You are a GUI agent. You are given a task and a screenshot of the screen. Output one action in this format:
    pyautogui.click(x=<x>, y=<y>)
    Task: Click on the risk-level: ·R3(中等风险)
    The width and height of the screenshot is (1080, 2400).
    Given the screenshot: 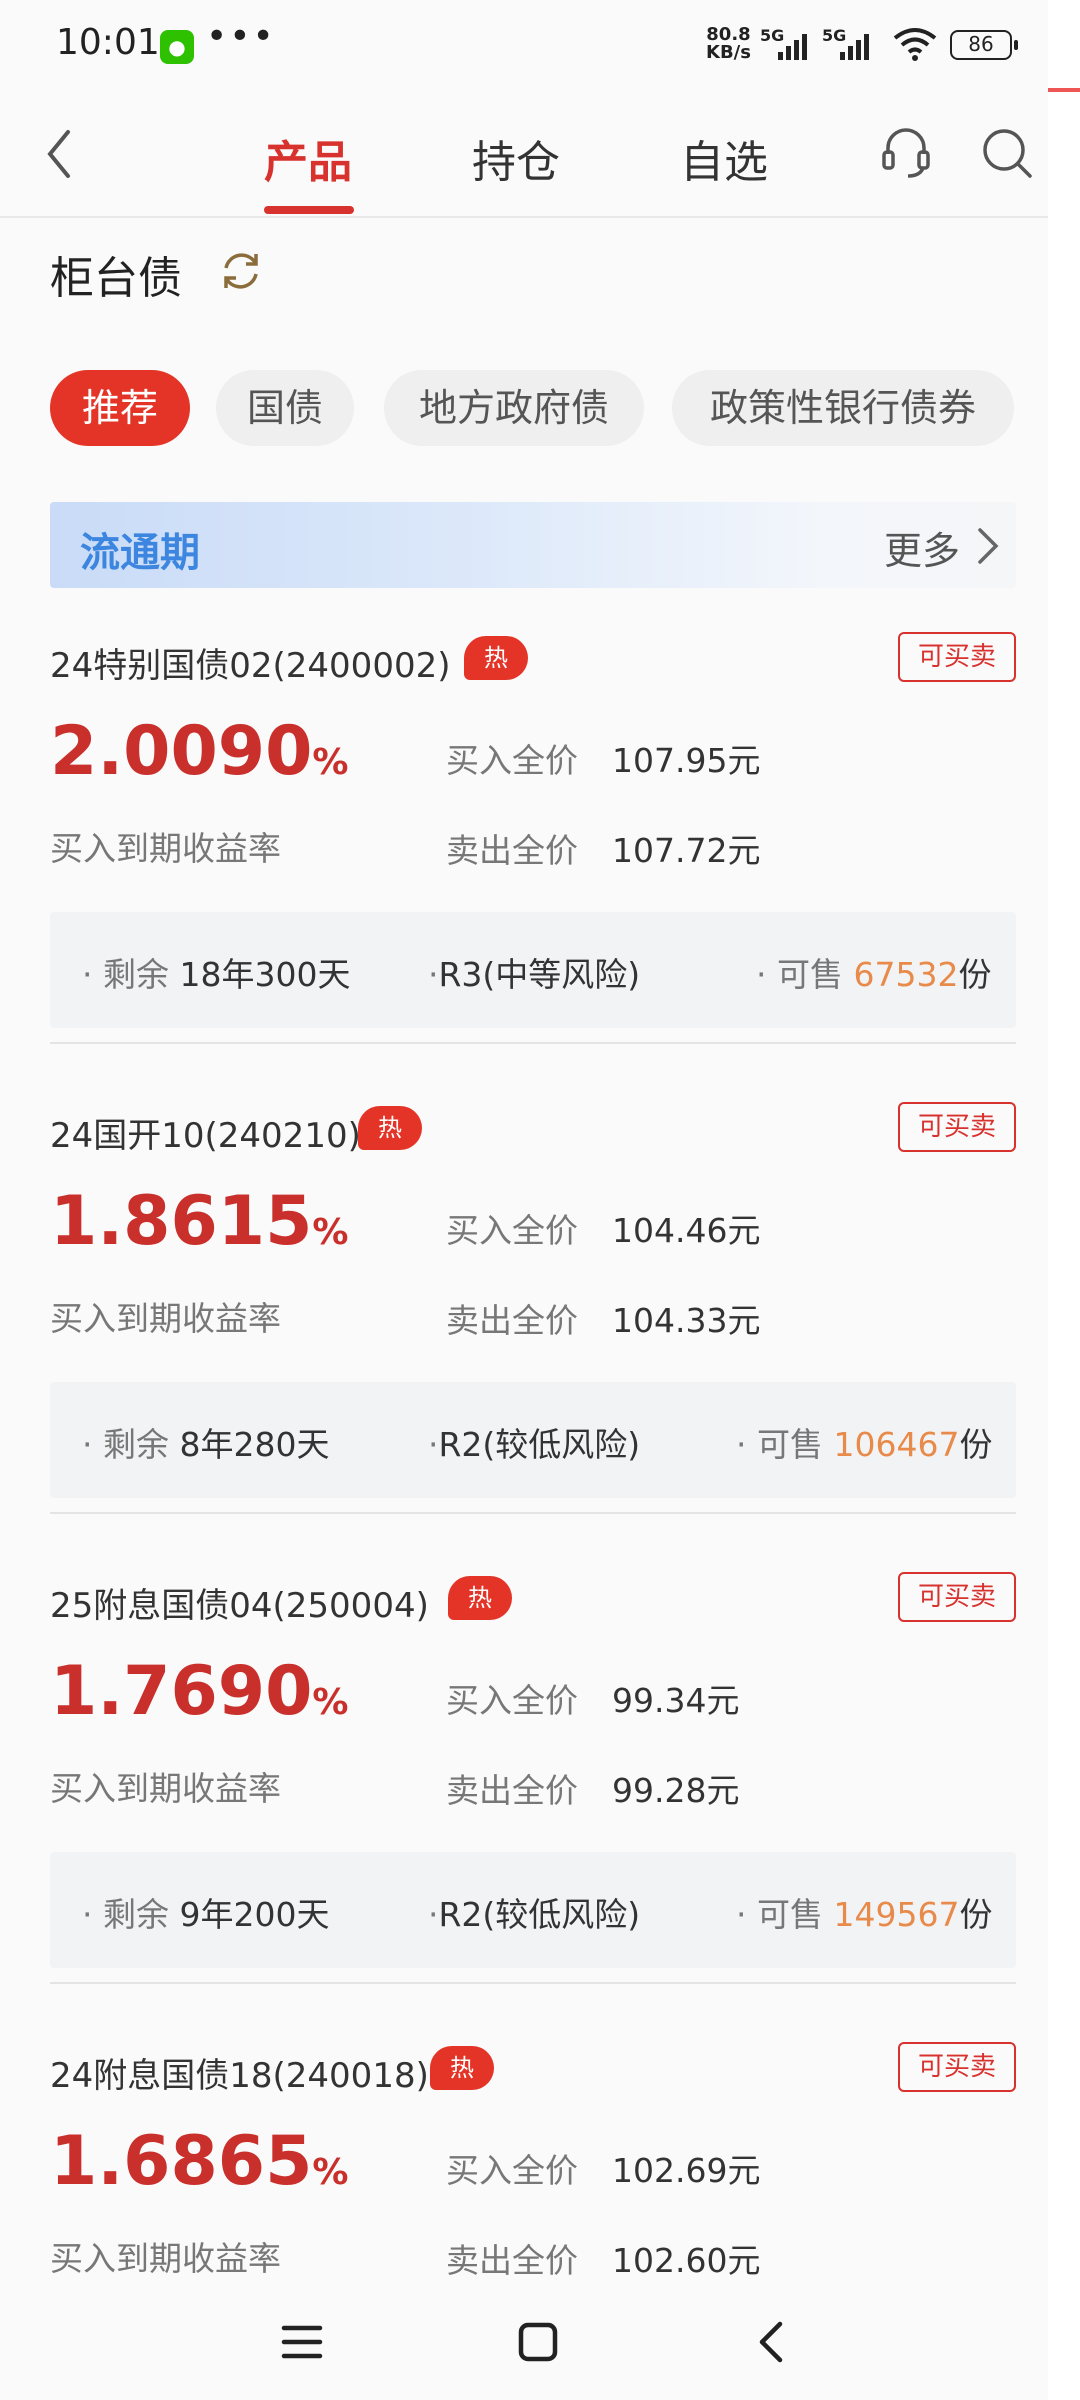 What is the action you would take?
    pyautogui.click(x=534, y=974)
    